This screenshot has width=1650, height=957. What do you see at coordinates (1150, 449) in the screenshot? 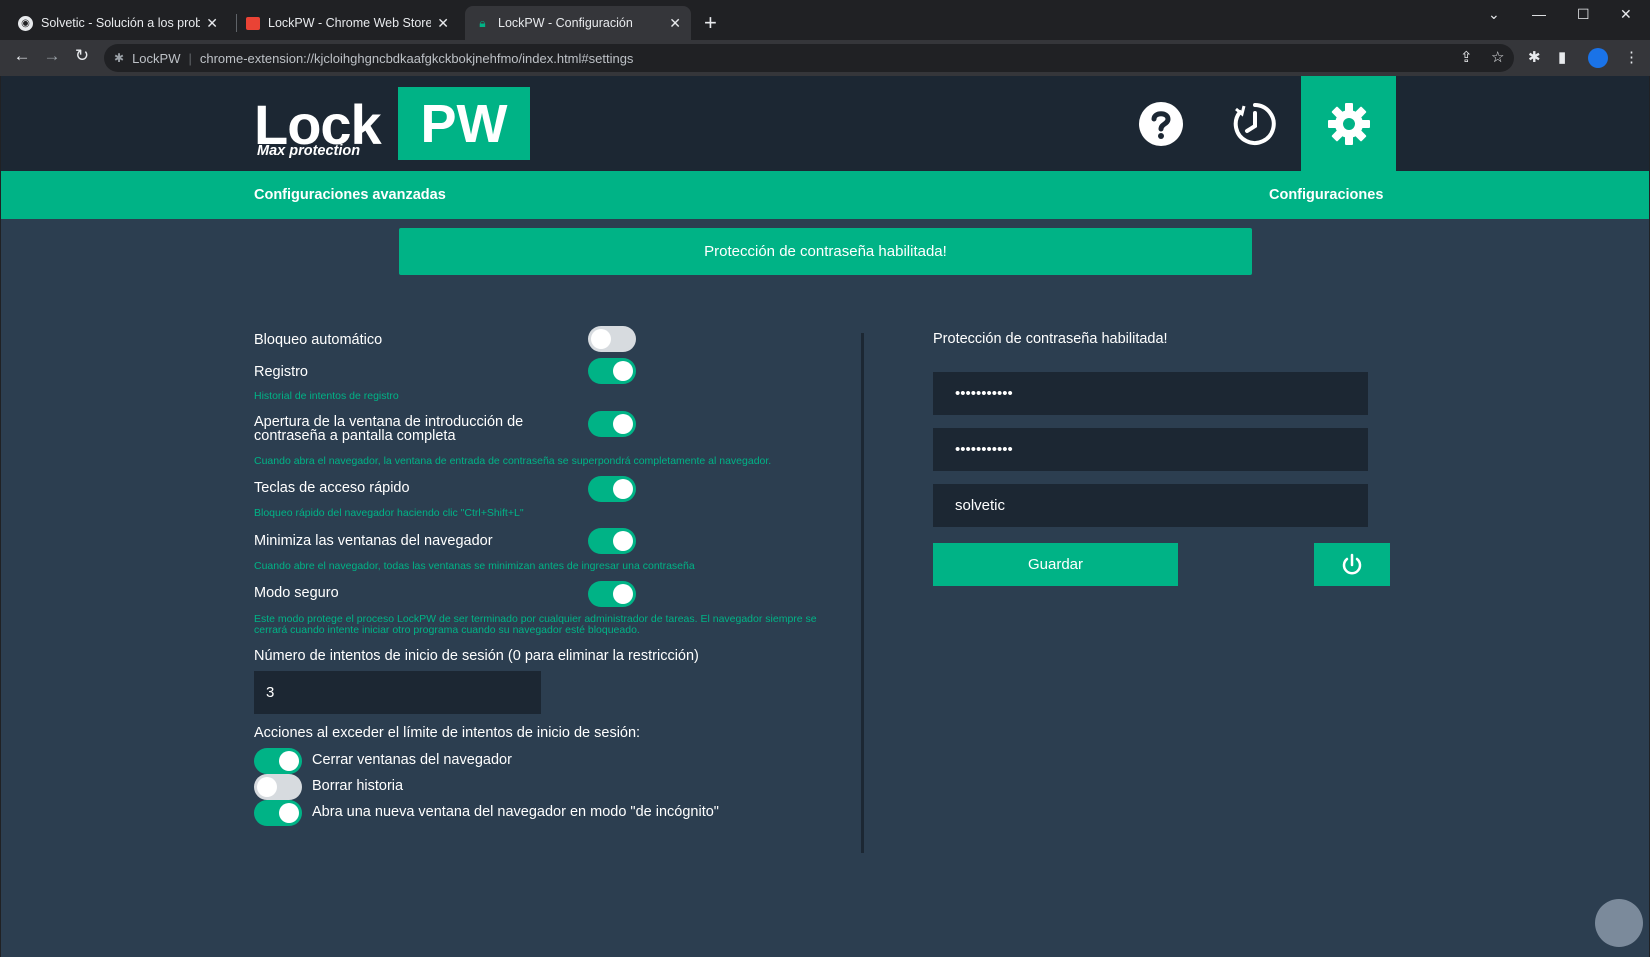
I see `confirm-password-field: •••••••••••` at bounding box center [1150, 449].